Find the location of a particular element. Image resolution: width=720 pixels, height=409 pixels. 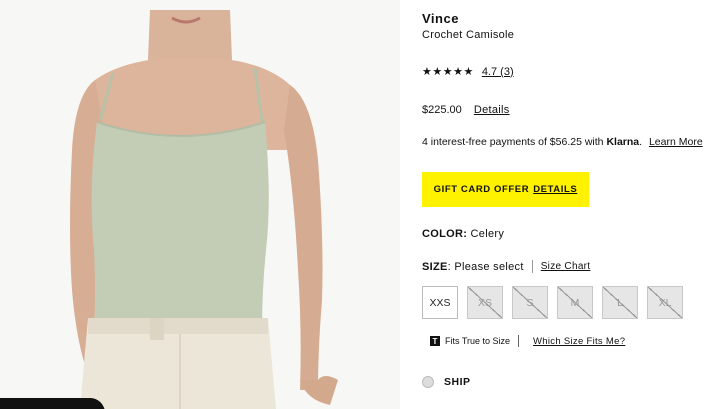

color-label: COLOR: is located at coordinates (445, 234).